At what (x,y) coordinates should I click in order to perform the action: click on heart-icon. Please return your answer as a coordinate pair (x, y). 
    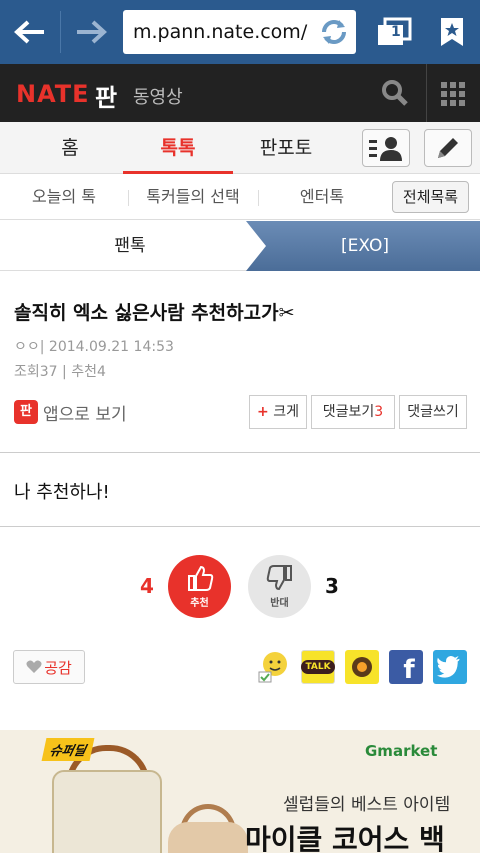
    Looking at the image, I should click on (34, 666).